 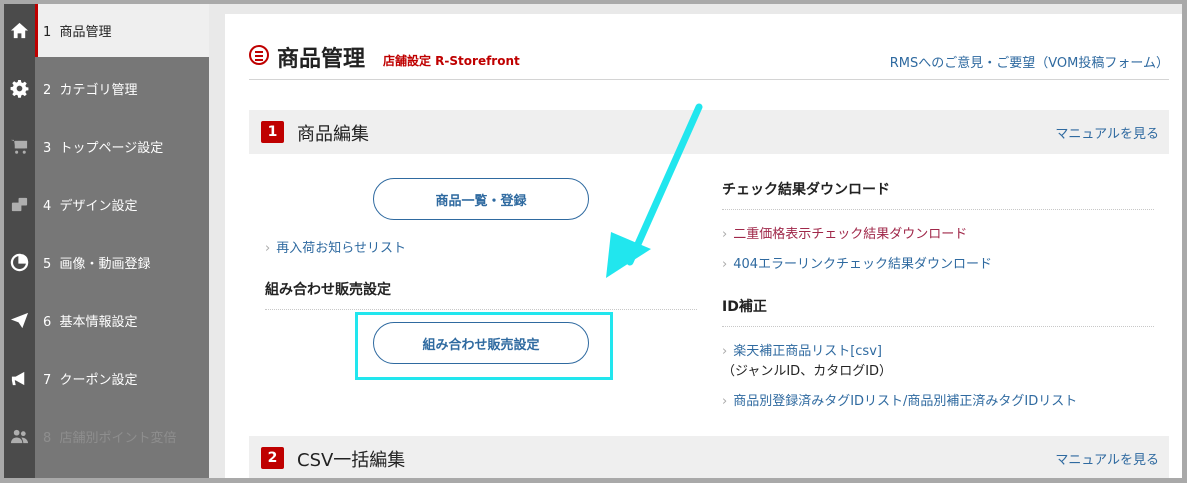 What do you see at coordinates (98, 322) in the screenshot?
I see `sidebar-item-label: 基本情報設定` at bounding box center [98, 322].